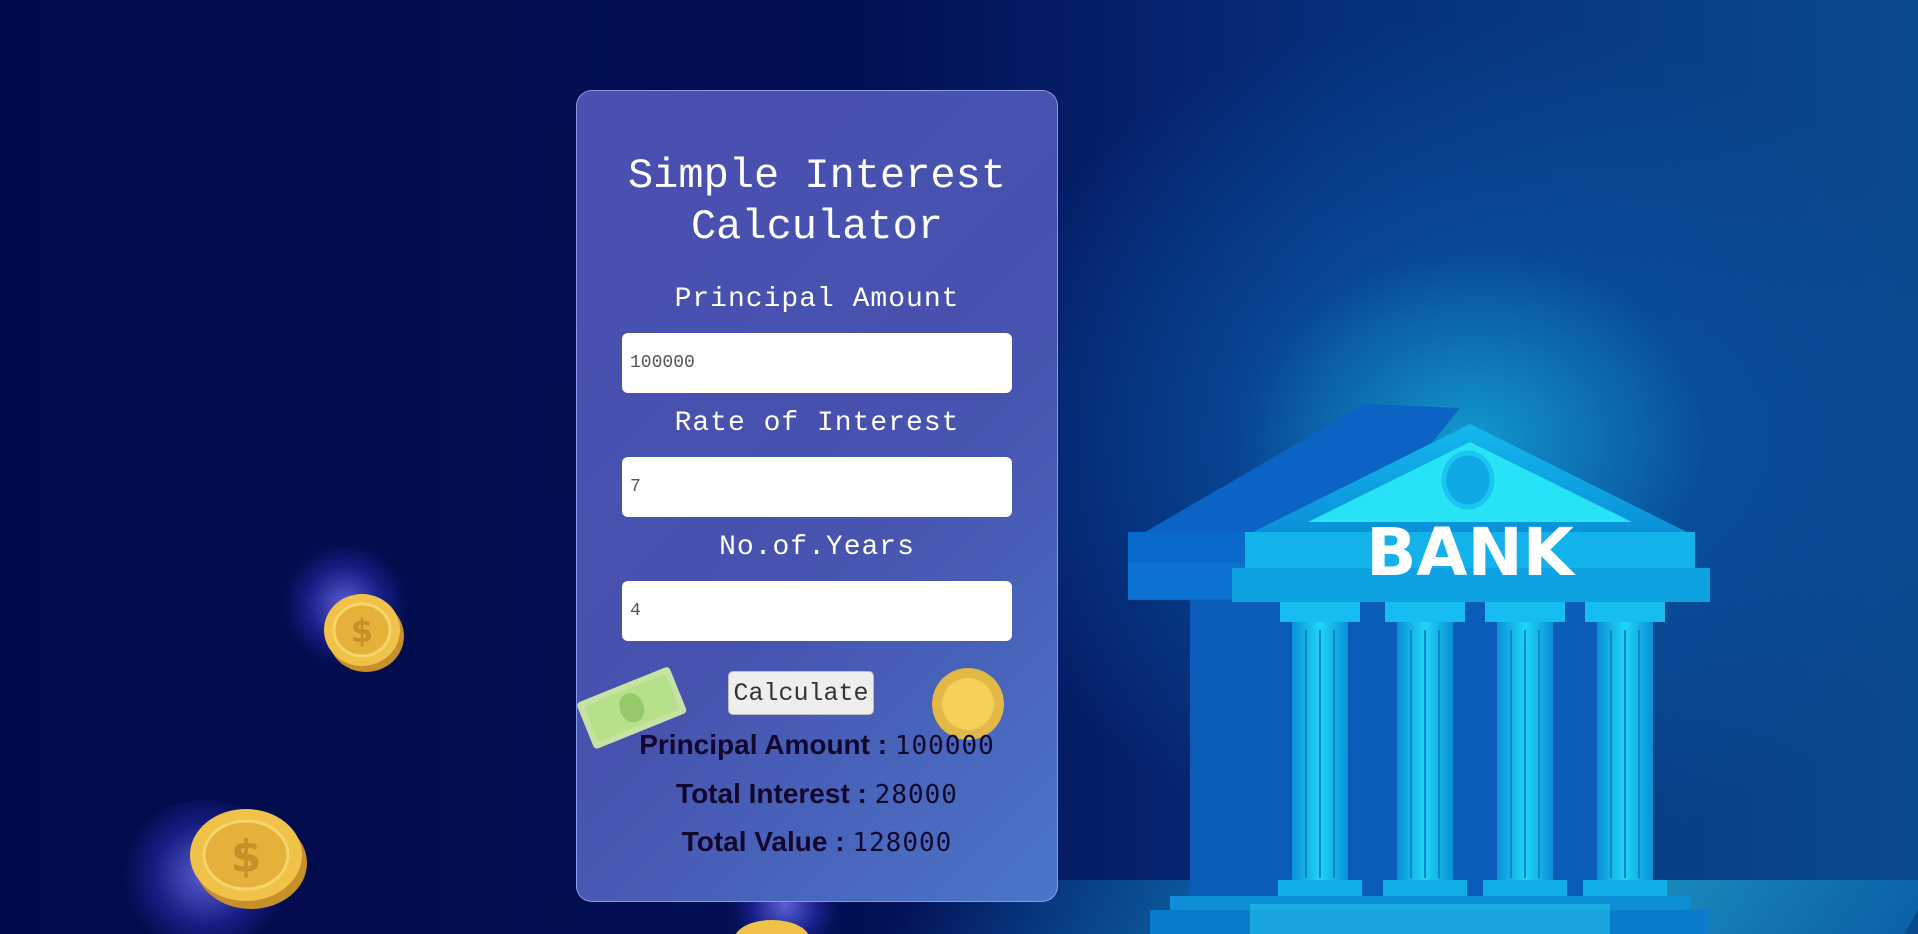  I want to click on result-total-label: Total Value :, so click(763, 841).